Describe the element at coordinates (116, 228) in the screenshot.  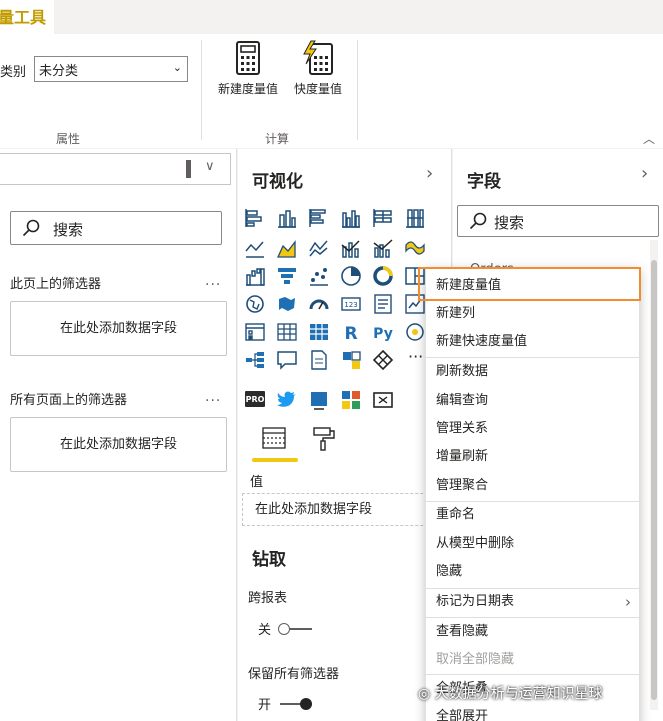
I see `filters-search-input: 搜索` at that location.